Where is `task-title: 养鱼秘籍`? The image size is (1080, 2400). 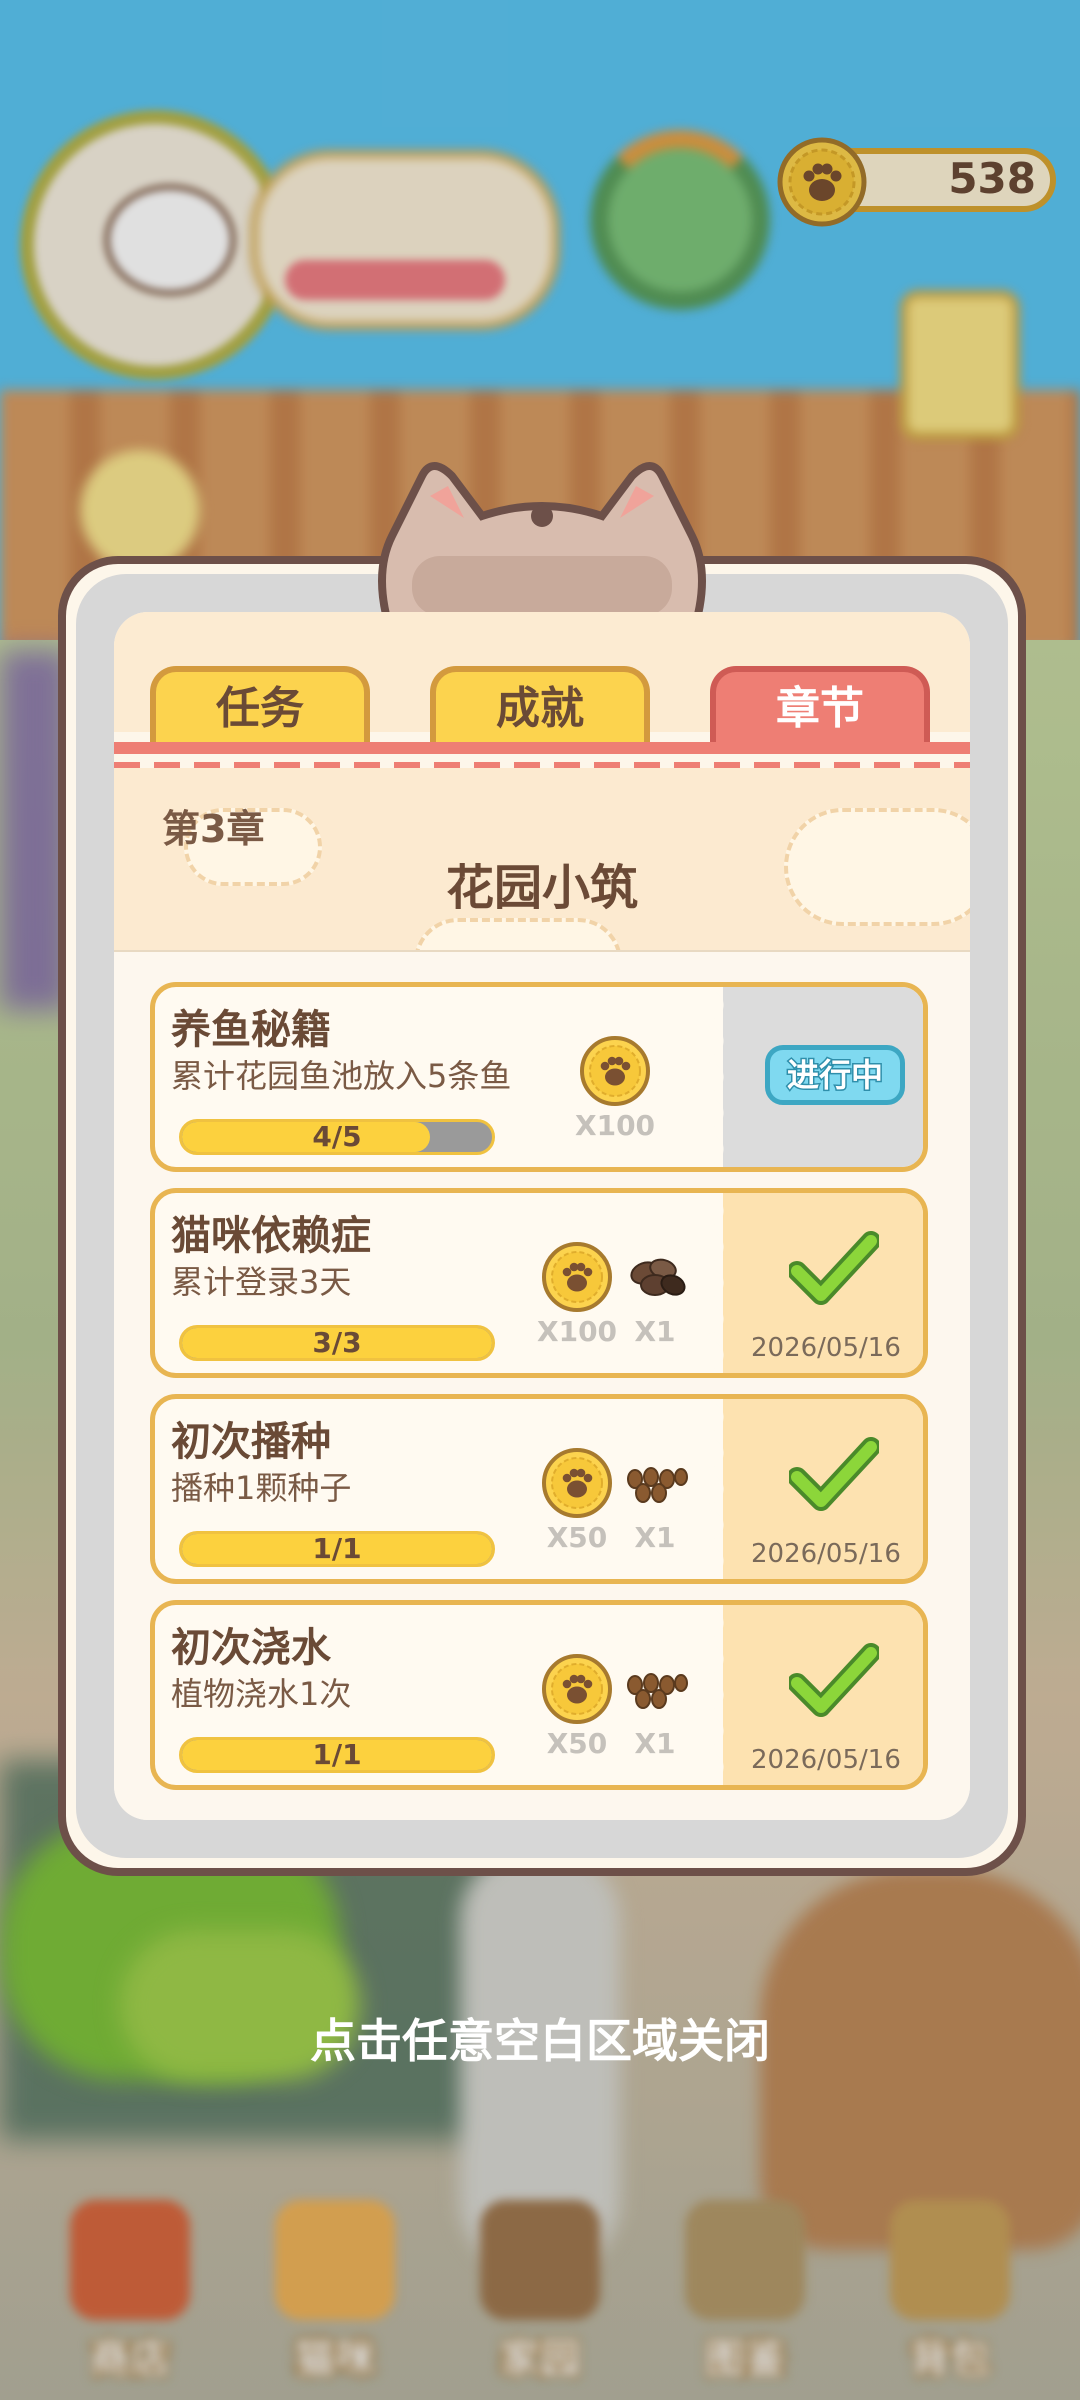
task-title: 养鱼秘籍 is located at coordinates (251, 1030).